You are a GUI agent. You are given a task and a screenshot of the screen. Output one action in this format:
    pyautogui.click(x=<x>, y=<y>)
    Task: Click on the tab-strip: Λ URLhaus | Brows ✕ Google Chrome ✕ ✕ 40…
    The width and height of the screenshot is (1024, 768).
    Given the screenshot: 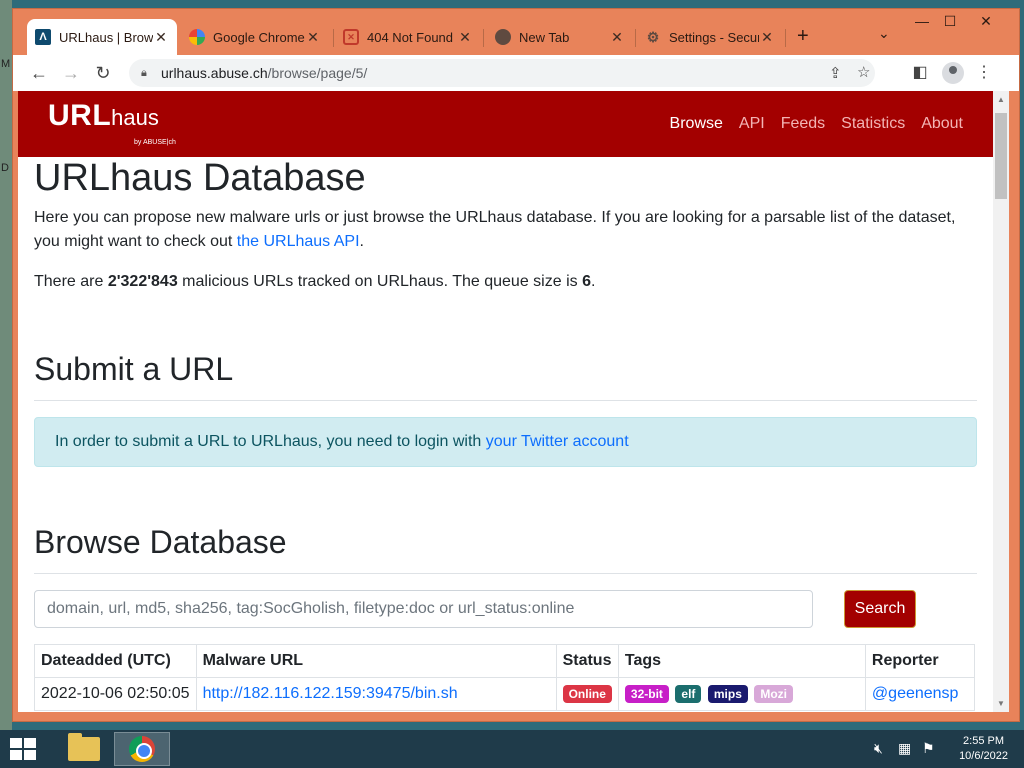 What is the action you would take?
    pyautogui.click(x=516, y=32)
    